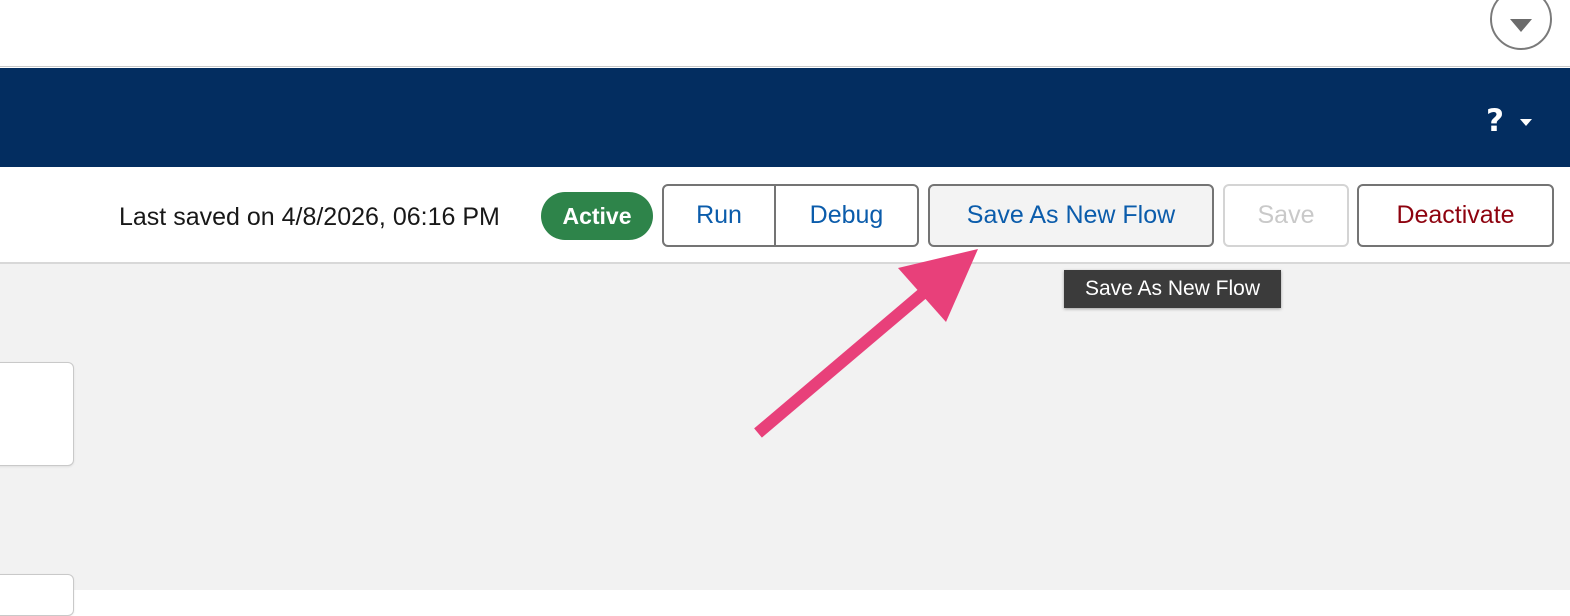 The height and width of the screenshot is (616, 1570). Describe the element at coordinates (1509, 121) in the screenshot. I see `help-menu-button: ?` at that location.